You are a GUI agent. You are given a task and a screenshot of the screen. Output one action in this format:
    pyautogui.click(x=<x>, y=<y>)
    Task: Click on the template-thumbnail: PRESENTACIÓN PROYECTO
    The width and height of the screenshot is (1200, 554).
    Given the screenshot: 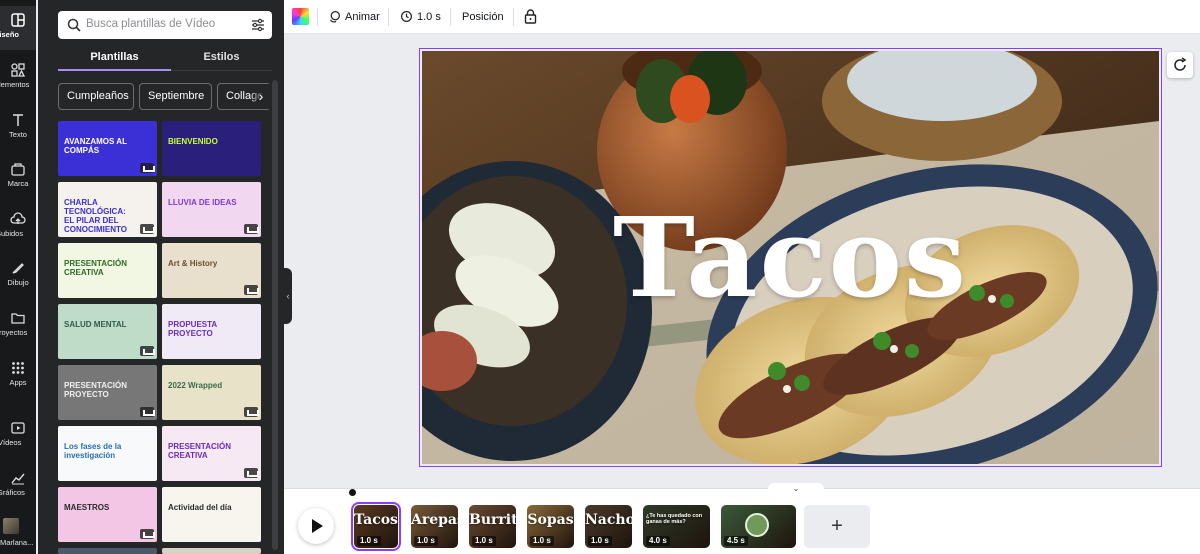 What is the action you would take?
    pyautogui.click(x=107, y=392)
    